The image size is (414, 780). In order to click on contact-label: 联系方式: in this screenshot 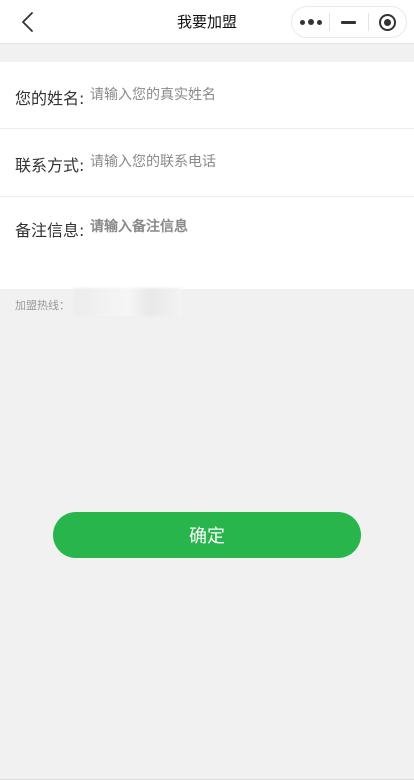, I will do `click(50, 165)`.